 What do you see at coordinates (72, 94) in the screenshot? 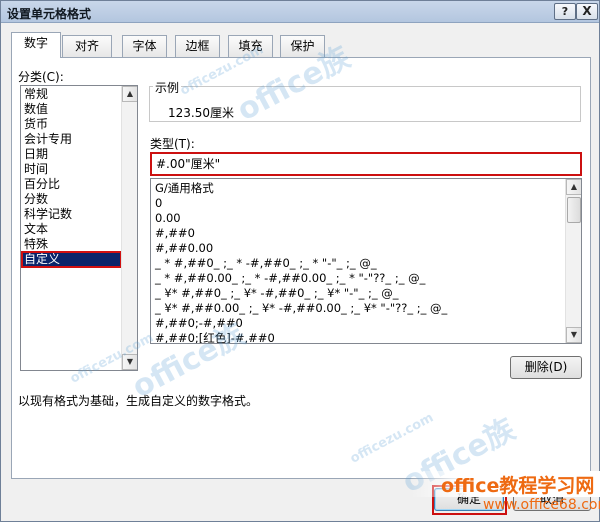
I see `category-item: 常规` at bounding box center [72, 94].